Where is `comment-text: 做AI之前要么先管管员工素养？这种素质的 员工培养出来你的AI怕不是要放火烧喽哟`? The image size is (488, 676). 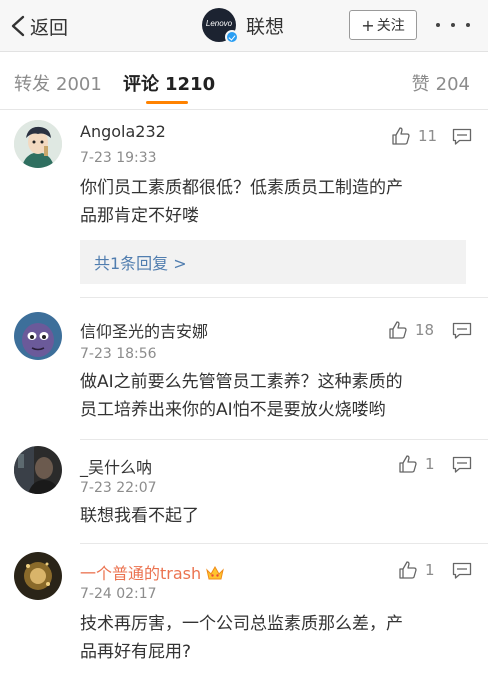
comment-text: 做AI之前要么先管管员工素养？这种素质的 员工培养出来你的AI怕不是要放火烧喽哟 is located at coordinates (275, 396).